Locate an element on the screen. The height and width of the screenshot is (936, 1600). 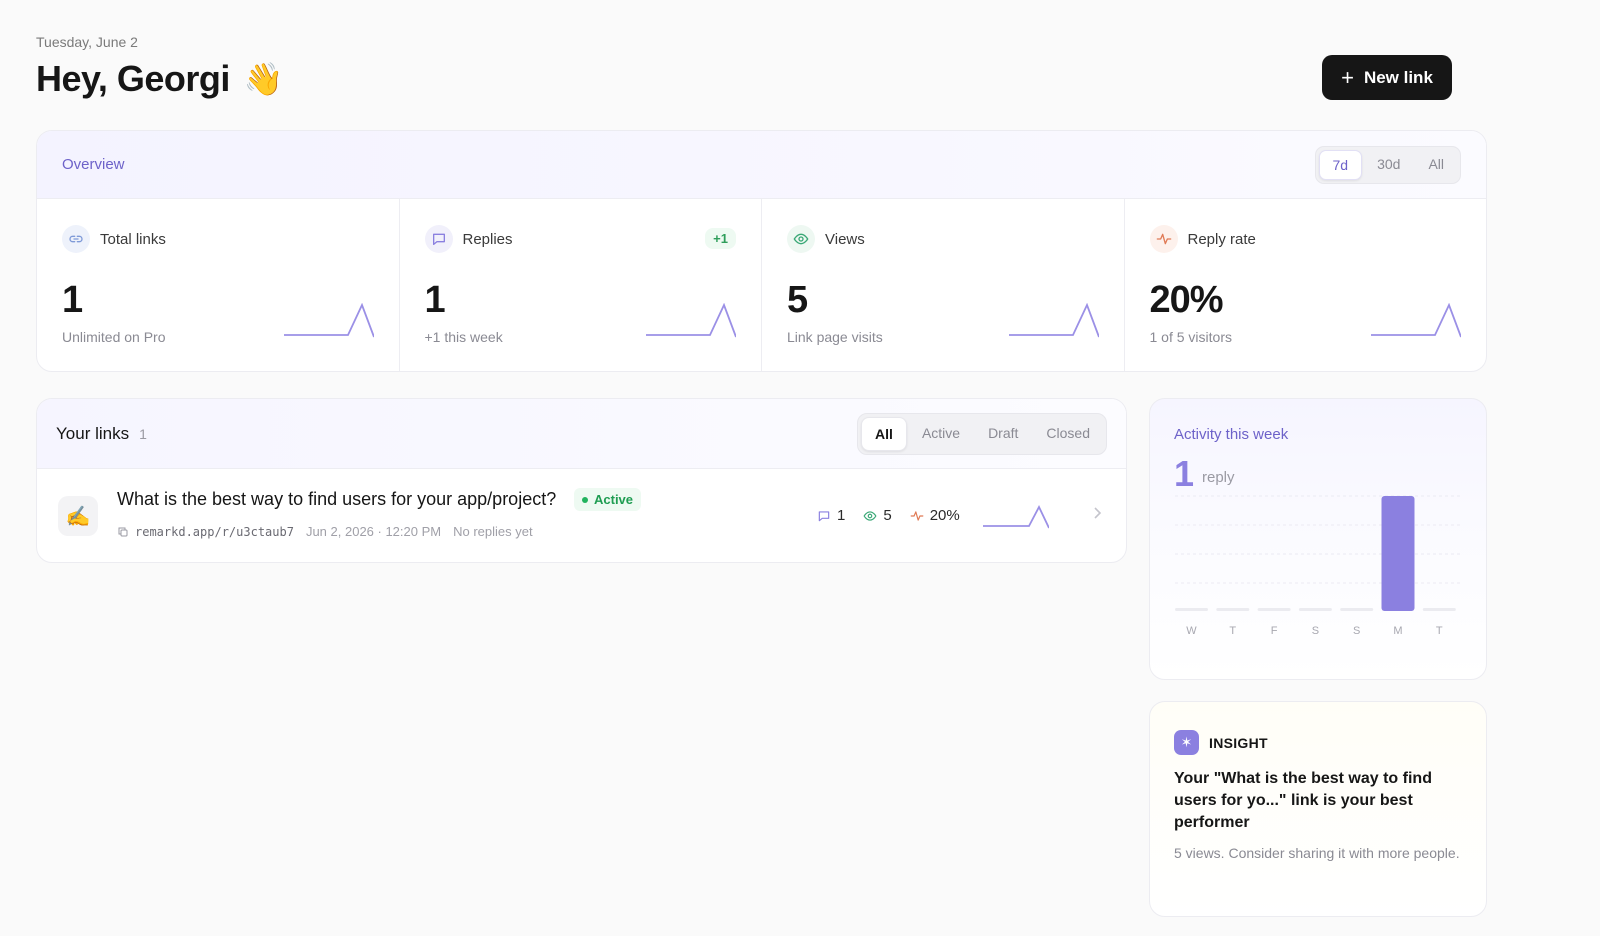
stat-label: Views is located at coordinates (845, 239).